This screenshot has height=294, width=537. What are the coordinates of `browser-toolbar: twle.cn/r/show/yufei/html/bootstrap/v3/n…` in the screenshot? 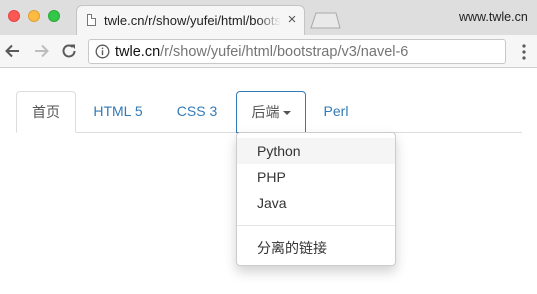 It's located at (268, 51).